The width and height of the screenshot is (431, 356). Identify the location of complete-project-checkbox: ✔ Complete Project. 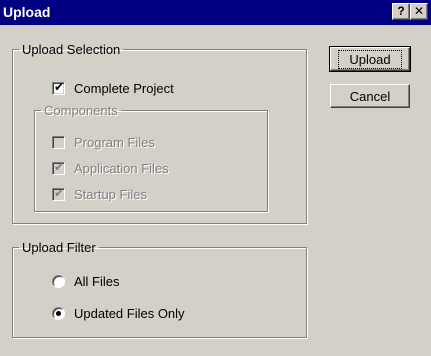
(113, 88).